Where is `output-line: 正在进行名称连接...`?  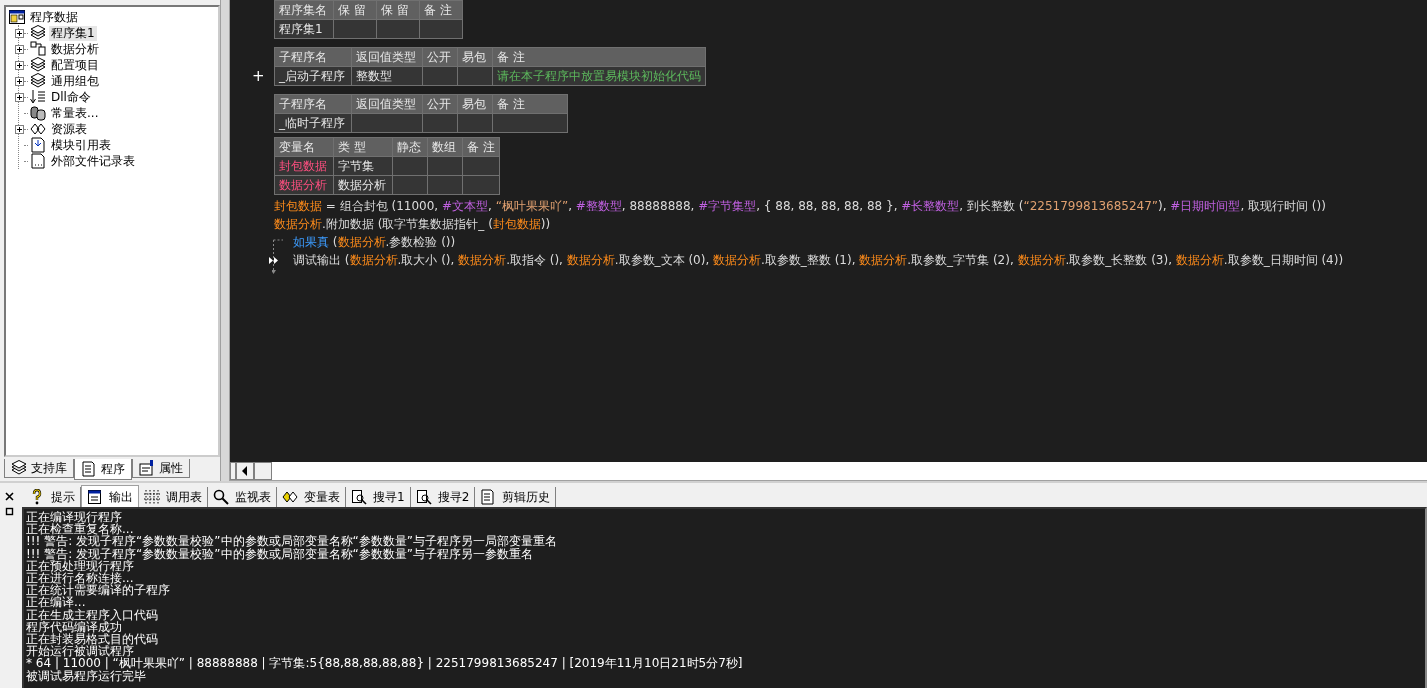 output-line: 正在进行名称连接... is located at coordinates (80, 578).